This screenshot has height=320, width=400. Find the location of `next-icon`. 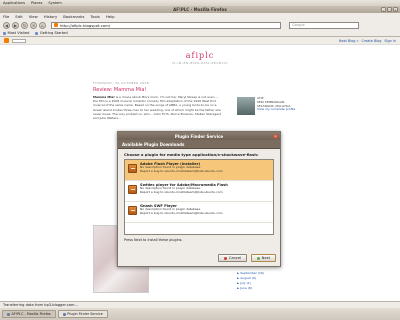

next-icon is located at coordinates (259, 258).